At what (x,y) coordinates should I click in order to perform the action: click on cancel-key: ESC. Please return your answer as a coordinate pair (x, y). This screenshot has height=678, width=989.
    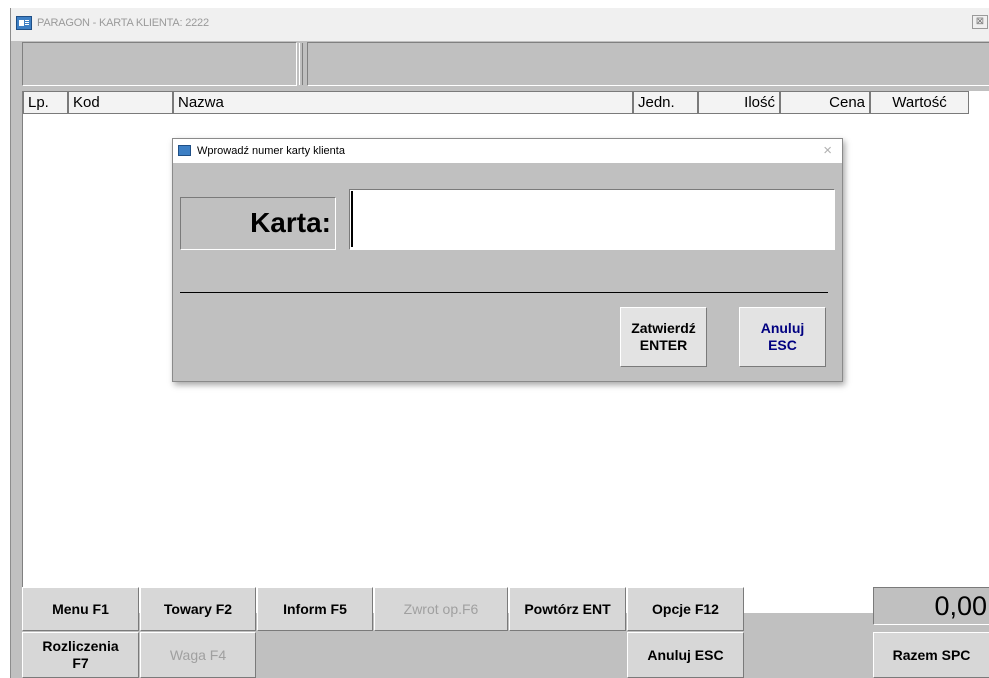
    Looking at the image, I should click on (782, 345).